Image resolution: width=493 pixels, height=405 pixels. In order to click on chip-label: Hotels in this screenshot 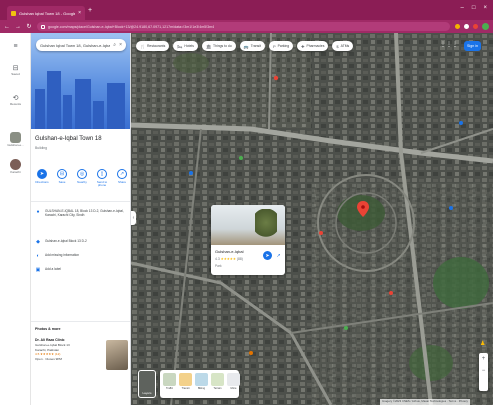, I will do `click(189, 46)`.